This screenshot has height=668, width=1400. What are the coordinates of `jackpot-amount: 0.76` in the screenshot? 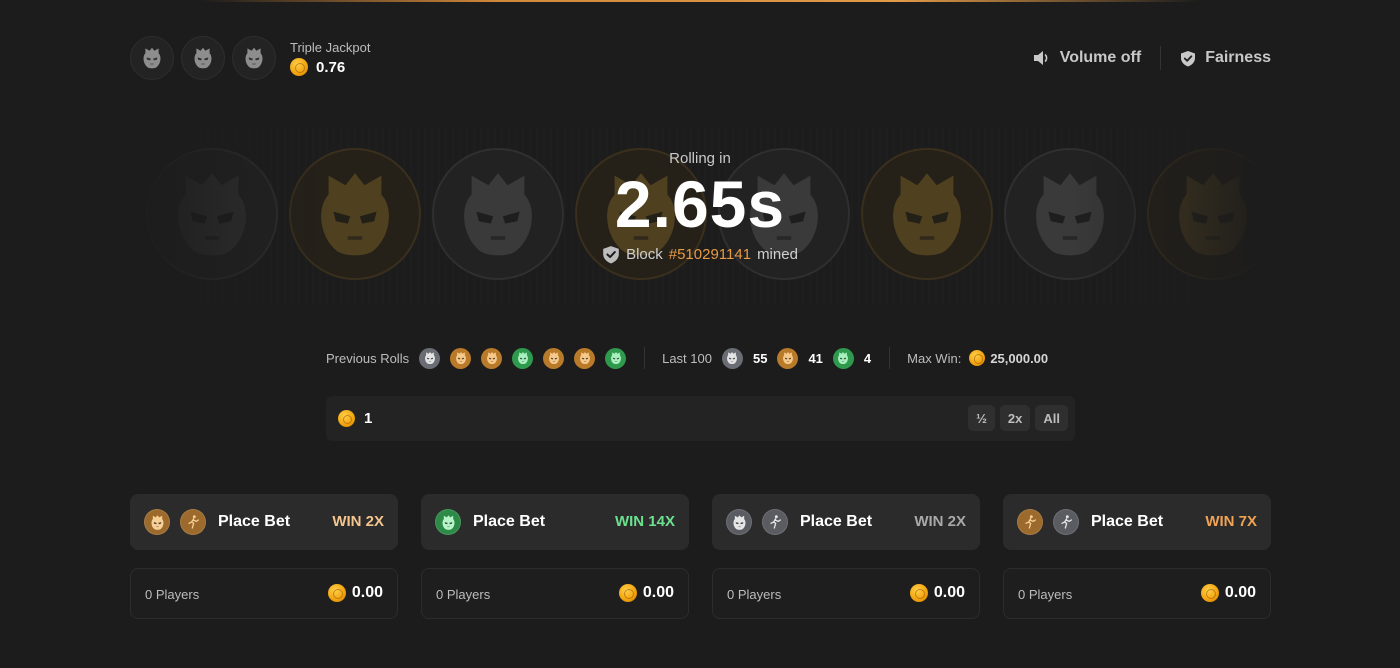 It's located at (317, 67).